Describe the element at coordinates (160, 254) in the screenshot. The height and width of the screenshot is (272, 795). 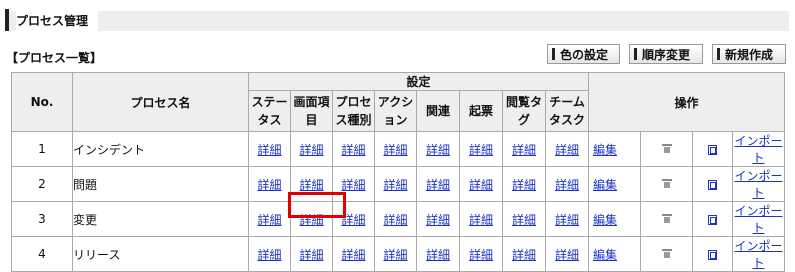
I see `process-name: リリース` at that location.